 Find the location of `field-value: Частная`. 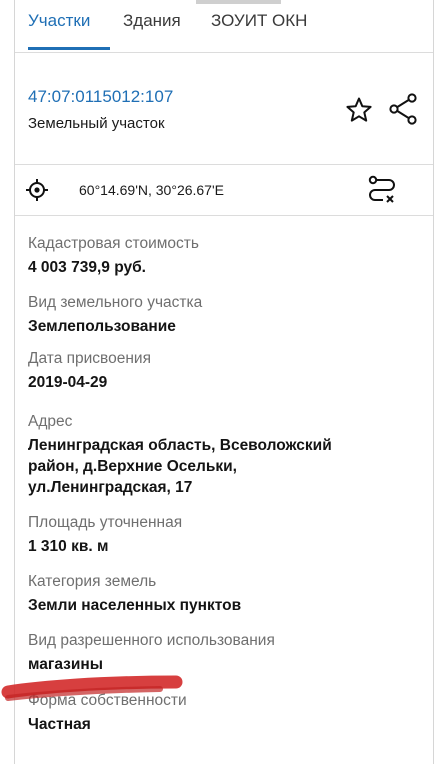

field-value: Частная is located at coordinates (59, 724).